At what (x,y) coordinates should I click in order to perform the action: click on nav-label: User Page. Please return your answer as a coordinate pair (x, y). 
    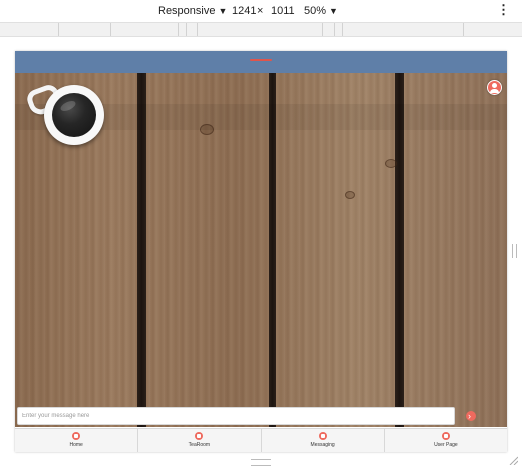
    Looking at the image, I should click on (446, 445).